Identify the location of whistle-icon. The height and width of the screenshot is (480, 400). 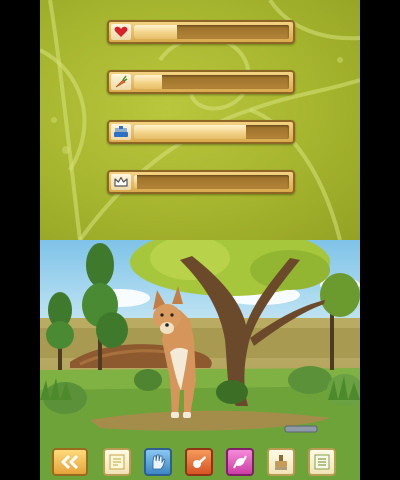
(199, 462).